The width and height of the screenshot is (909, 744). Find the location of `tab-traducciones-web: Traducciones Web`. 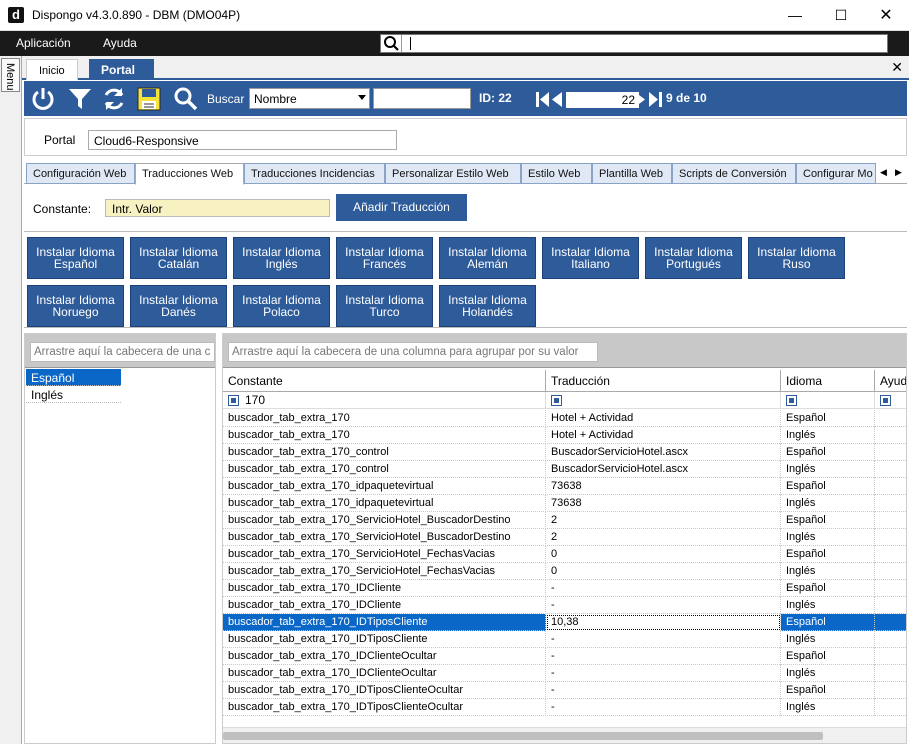

tab-traducciones-web: Traducciones Web is located at coordinates (189, 174).